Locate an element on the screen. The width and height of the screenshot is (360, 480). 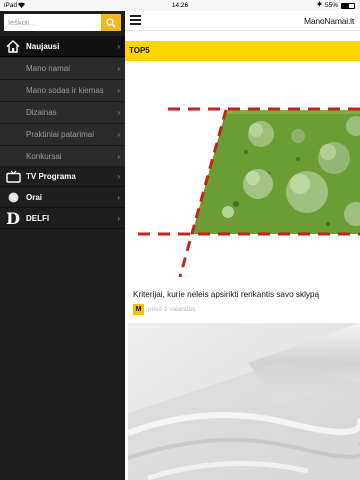
delfi-logo-icon: D is located at coordinates (13, 218).